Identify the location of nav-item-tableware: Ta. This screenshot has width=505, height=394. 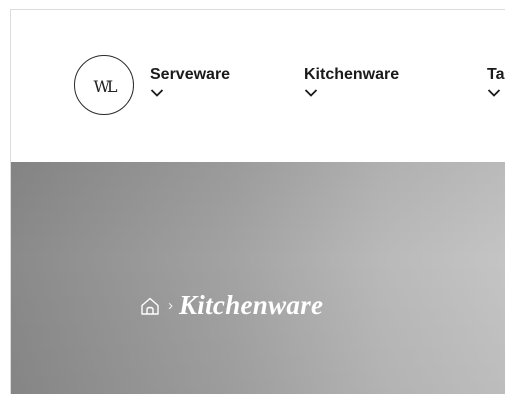
(495, 82).